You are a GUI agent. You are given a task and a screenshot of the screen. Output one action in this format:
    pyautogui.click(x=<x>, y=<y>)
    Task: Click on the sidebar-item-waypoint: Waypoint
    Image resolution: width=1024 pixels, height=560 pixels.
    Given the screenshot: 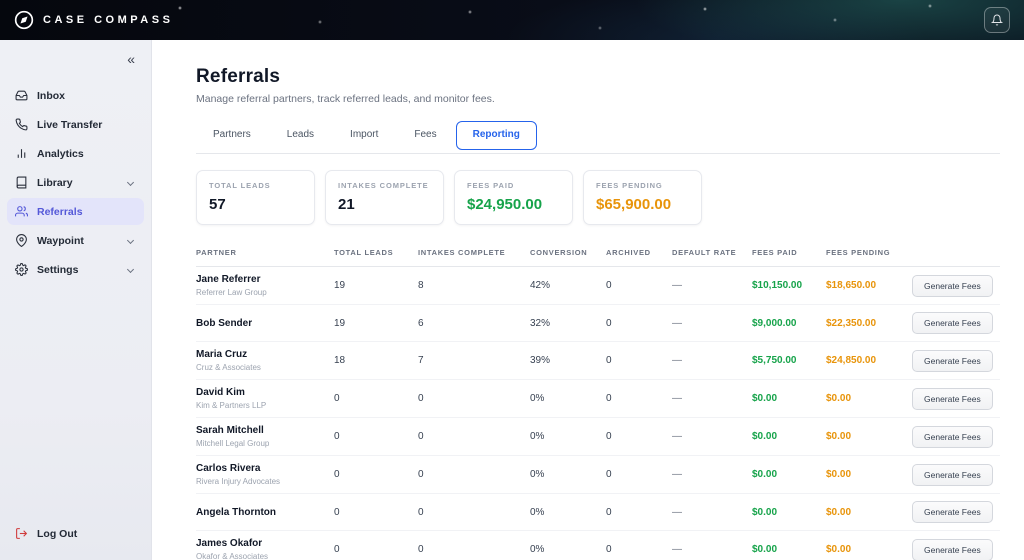 What is the action you would take?
    pyautogui.click(x=75, y=240)
    